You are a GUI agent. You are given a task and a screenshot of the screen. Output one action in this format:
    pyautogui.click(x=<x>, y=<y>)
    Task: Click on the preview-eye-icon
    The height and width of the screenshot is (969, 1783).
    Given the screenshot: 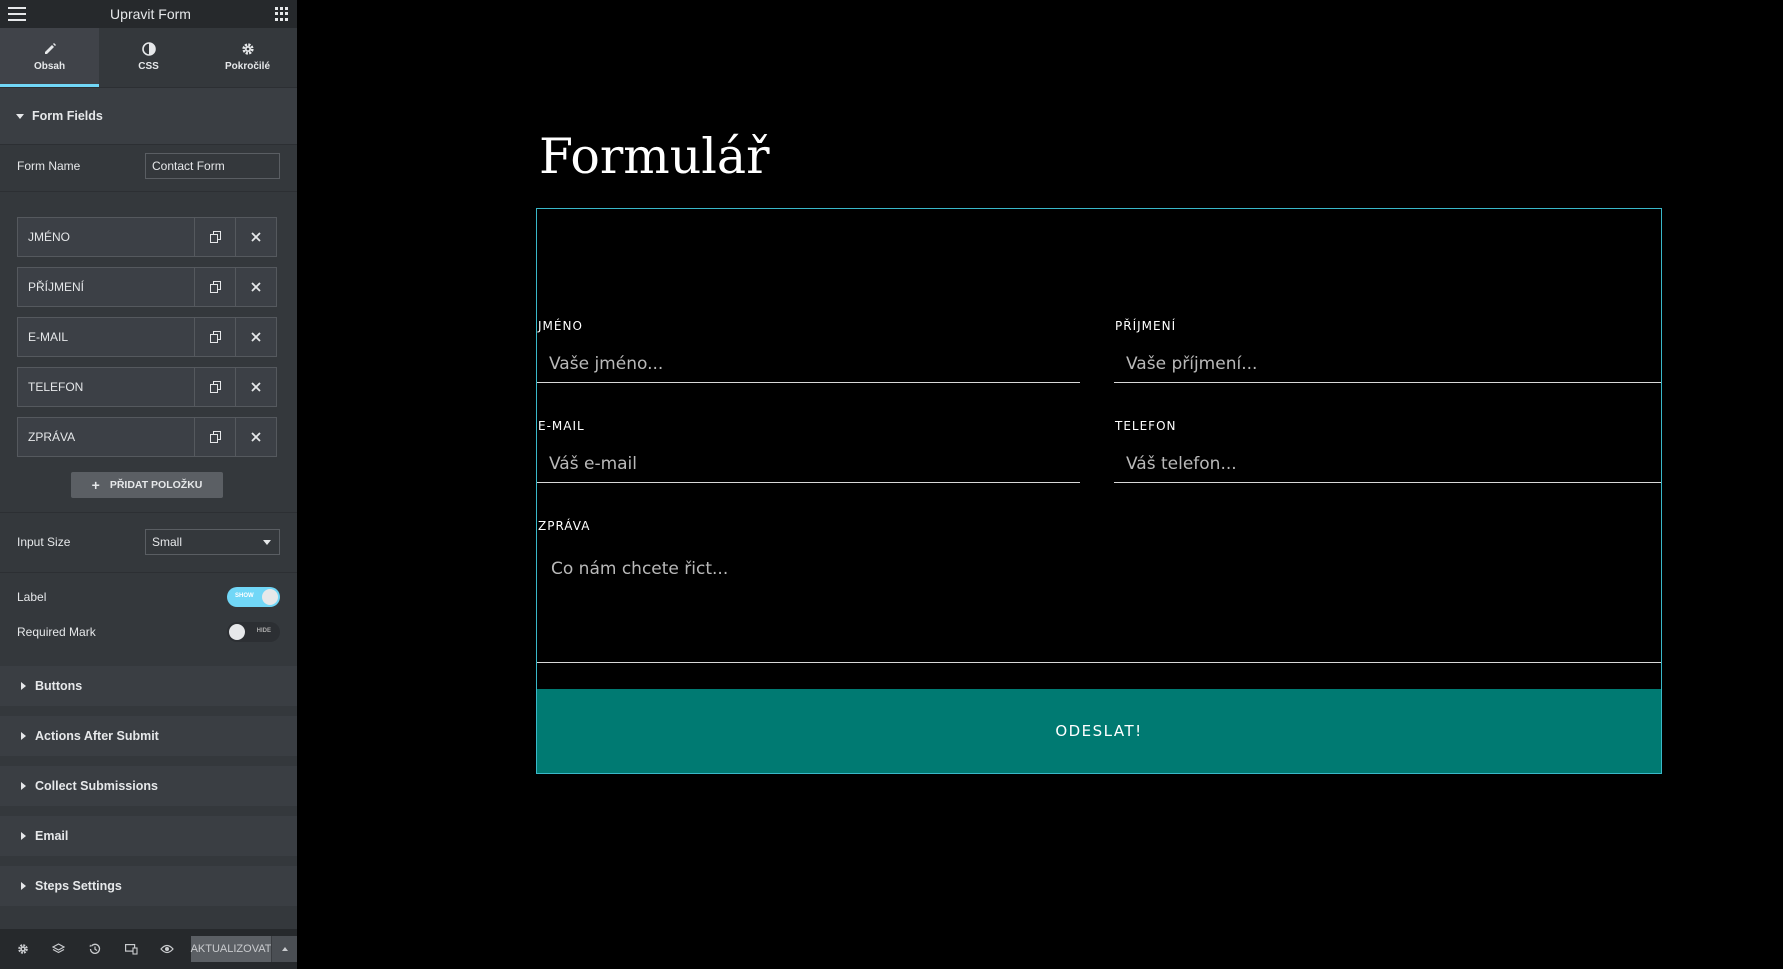 What is the action you would take?
    pyautogui.click(x=167, y=949)
    